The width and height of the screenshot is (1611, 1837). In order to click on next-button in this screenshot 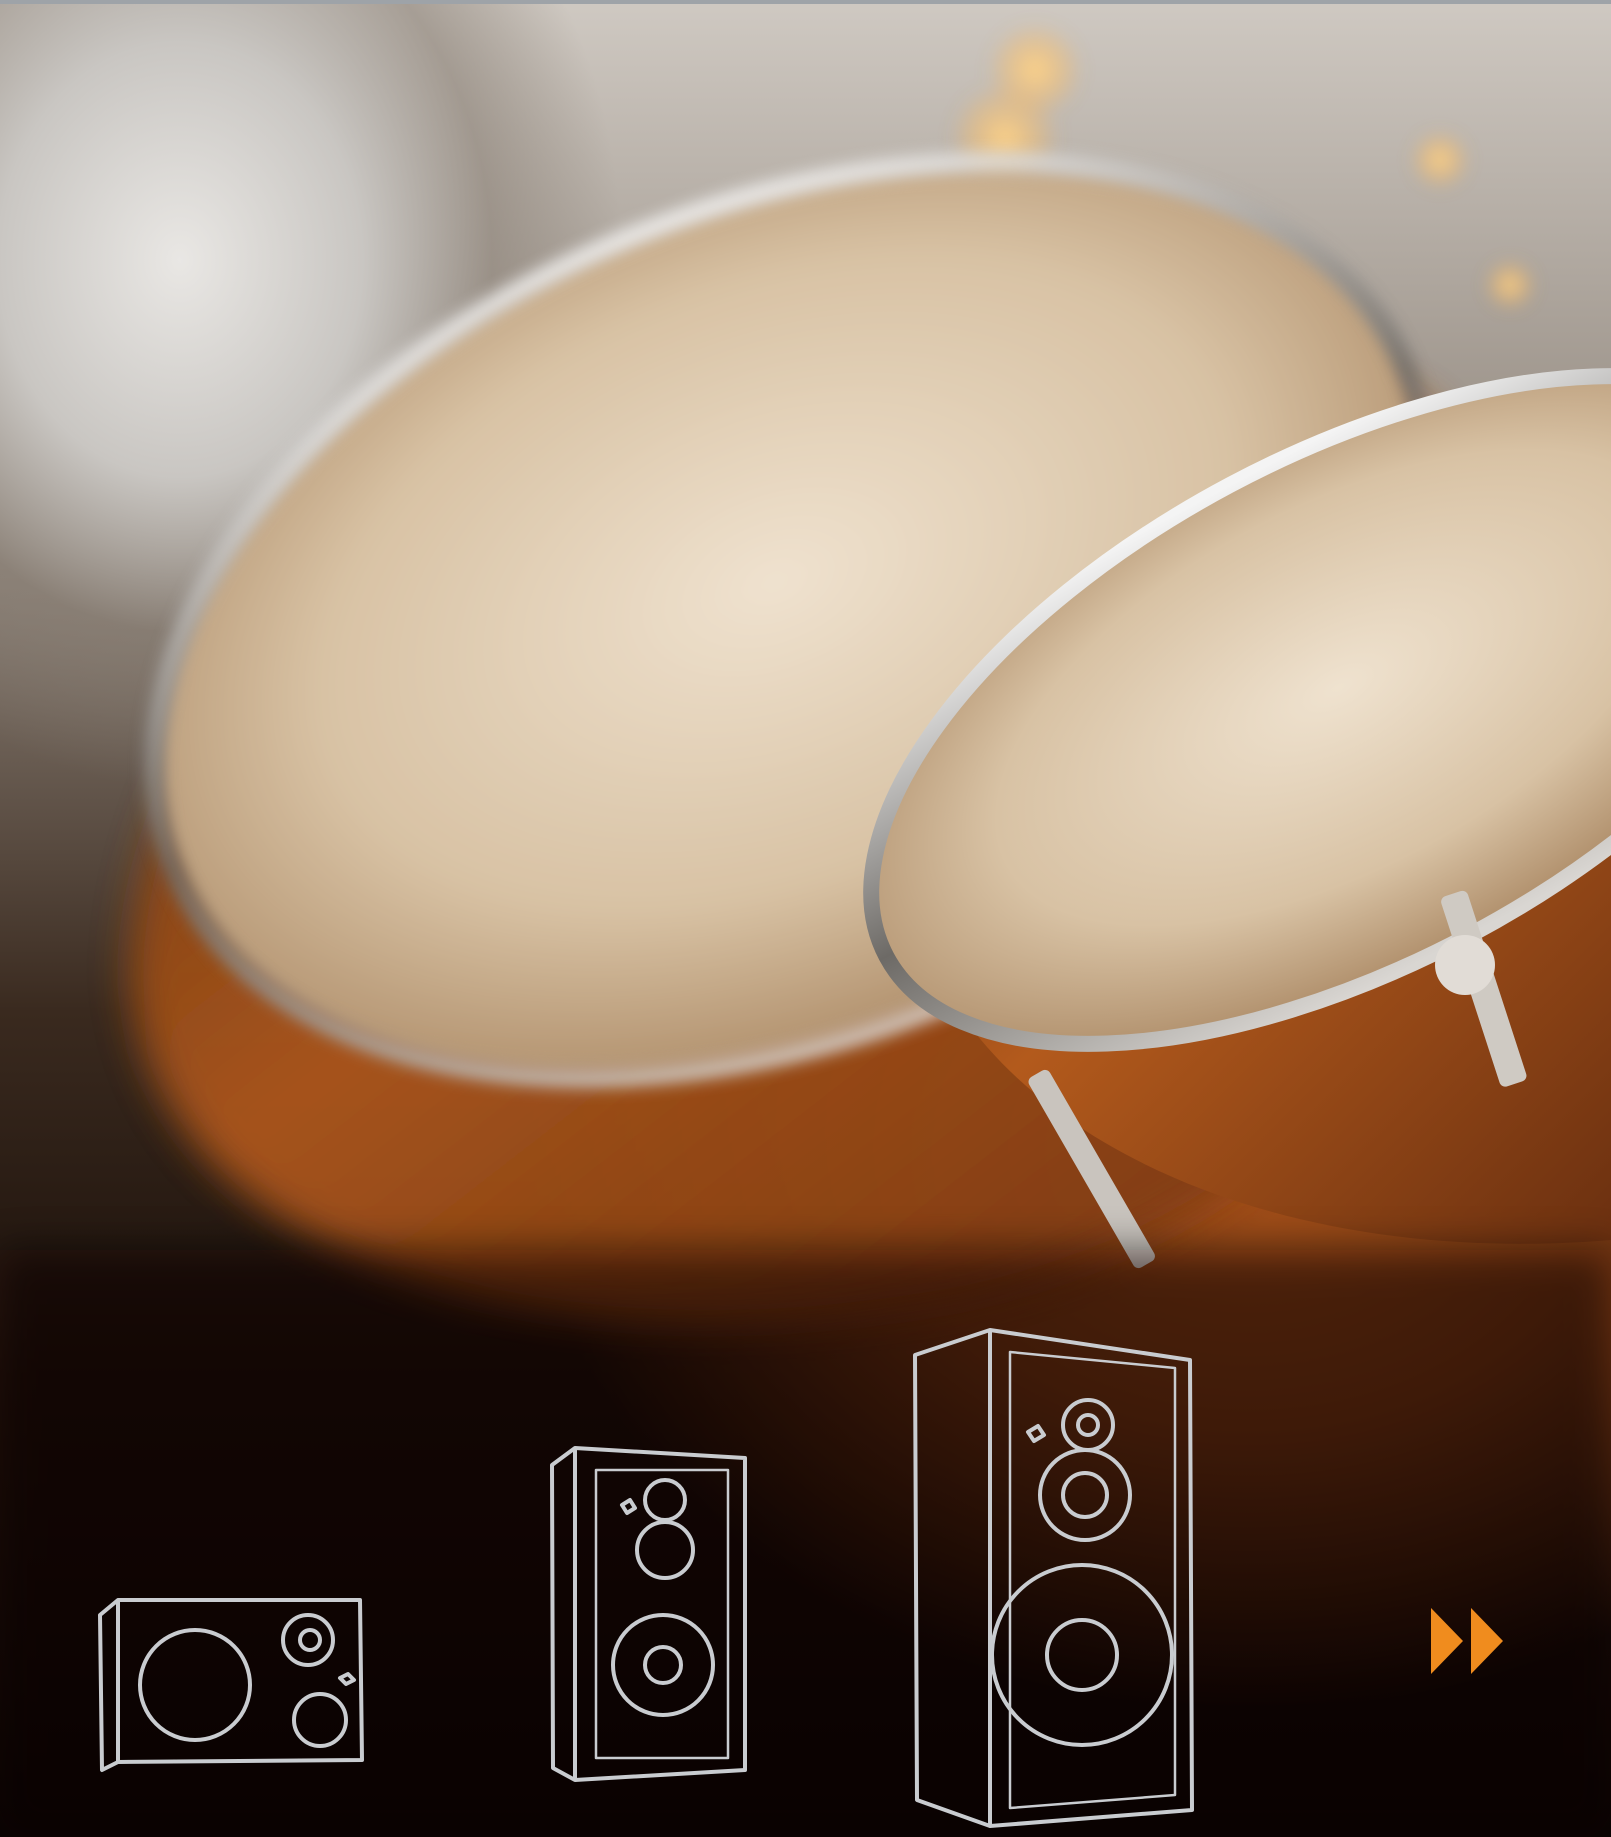, I will do `click(1467, 1641)`.